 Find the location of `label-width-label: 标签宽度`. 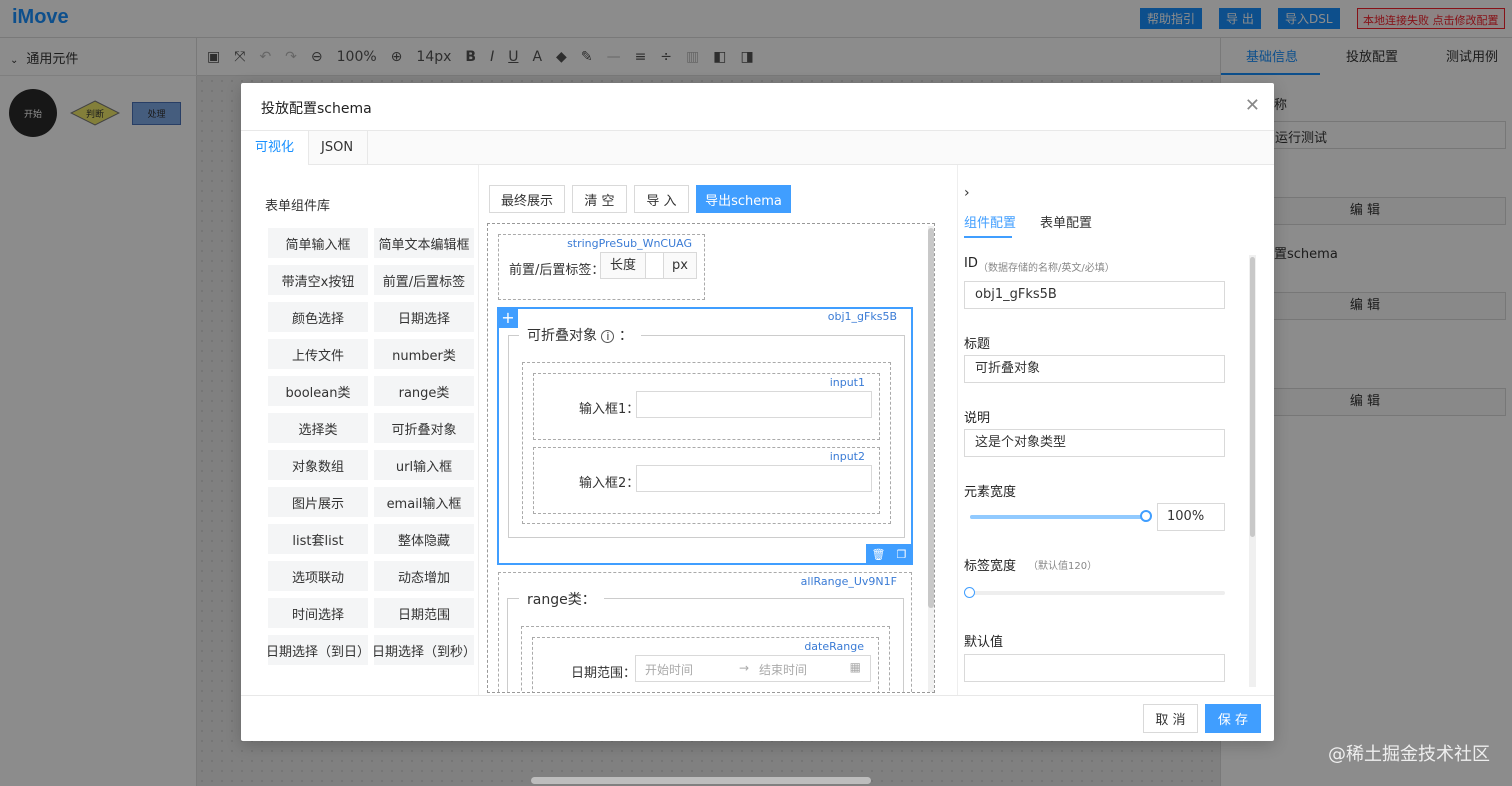

label-width-label: 标签宽度 is located at coordinates (990, 566).